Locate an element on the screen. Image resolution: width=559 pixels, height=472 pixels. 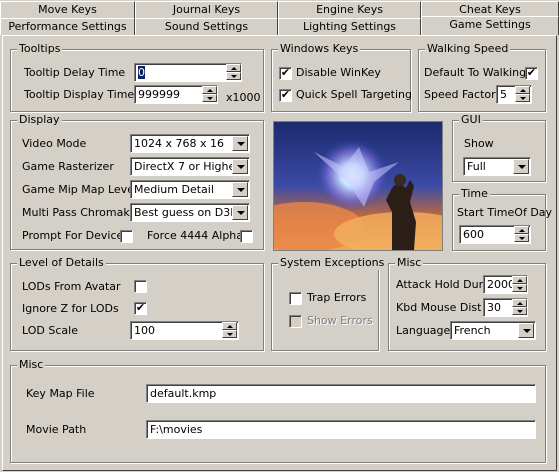
movie-path-input: F:\movies is located at coordinates (341, 429).